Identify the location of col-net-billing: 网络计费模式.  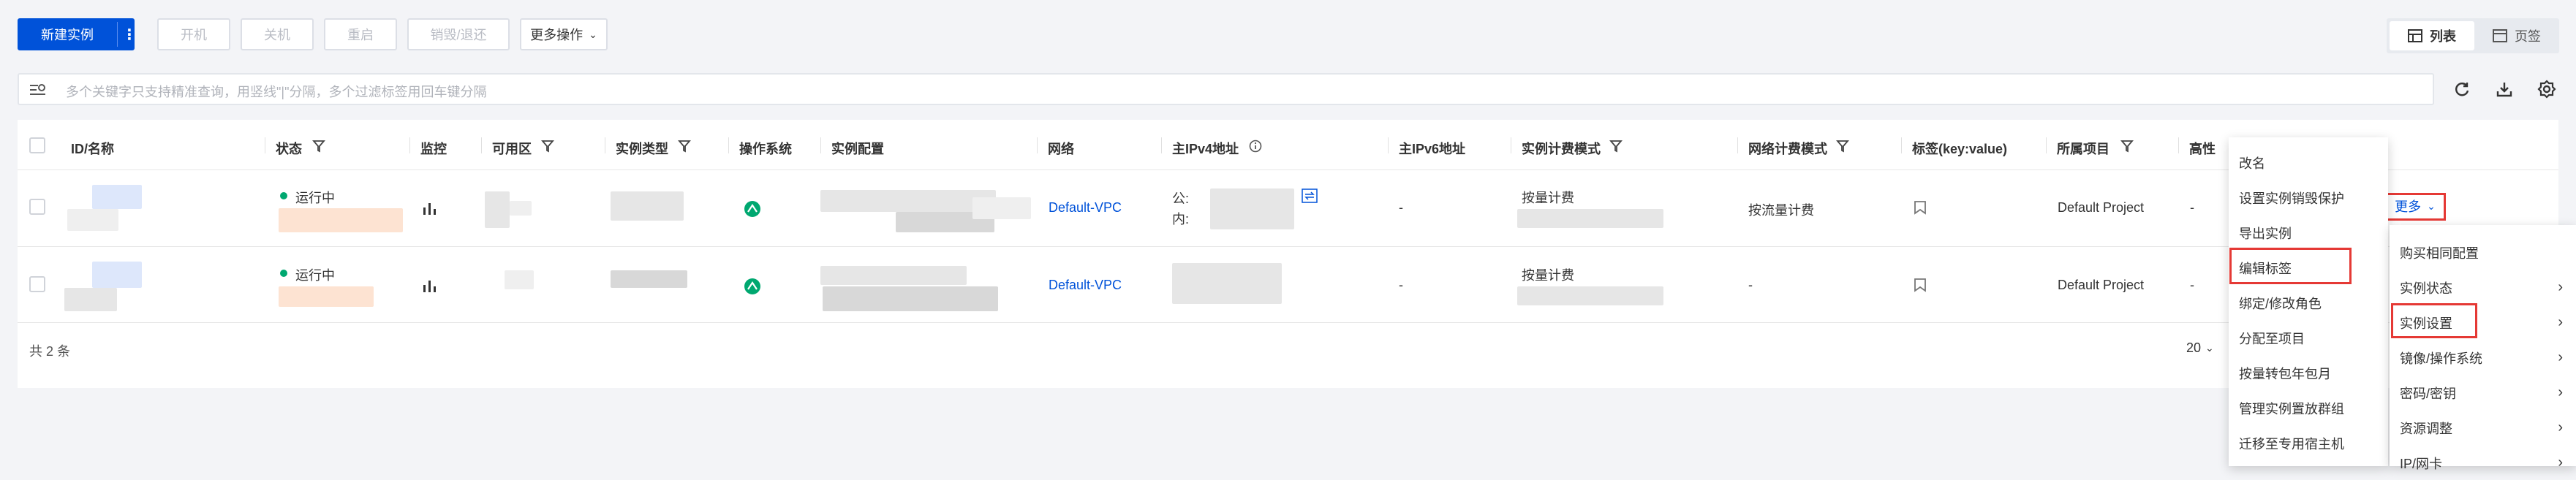
(1787, 148).